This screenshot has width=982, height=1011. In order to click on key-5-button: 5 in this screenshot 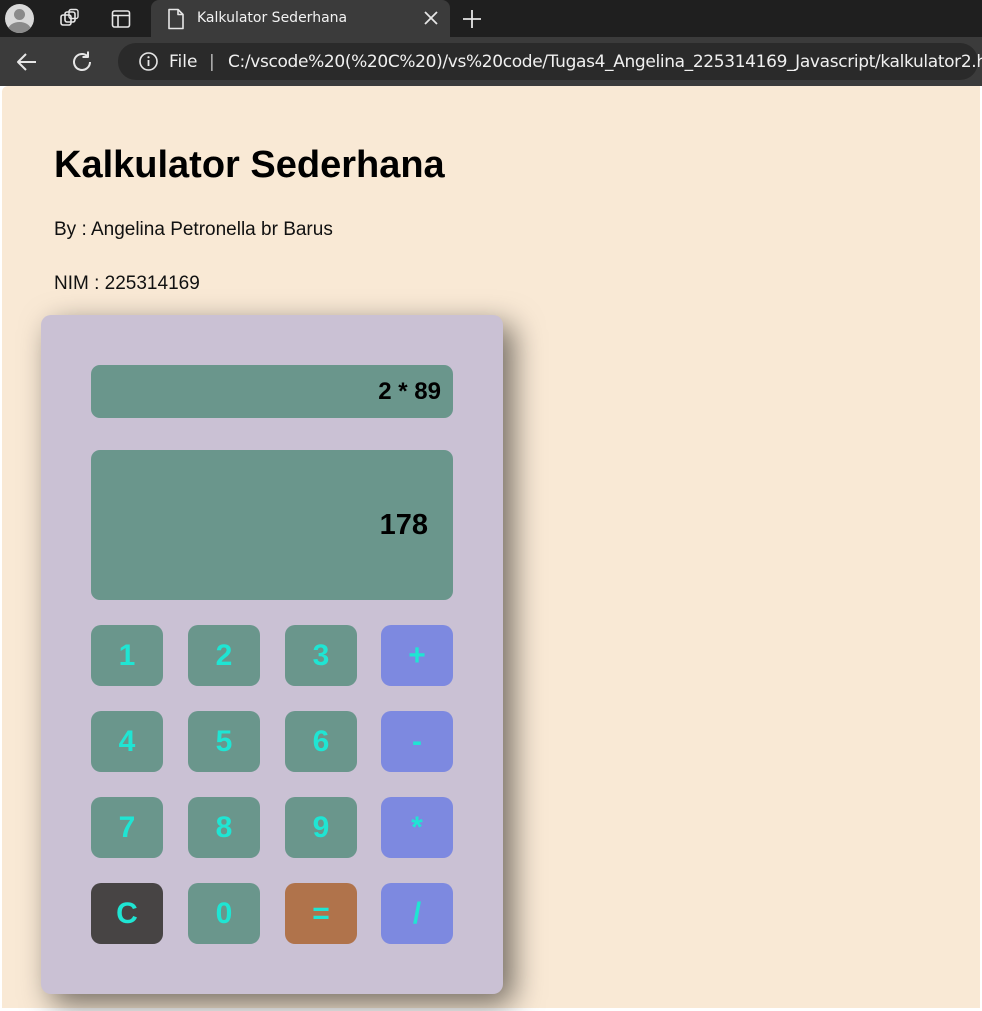, I will do `click(224, 741)`.